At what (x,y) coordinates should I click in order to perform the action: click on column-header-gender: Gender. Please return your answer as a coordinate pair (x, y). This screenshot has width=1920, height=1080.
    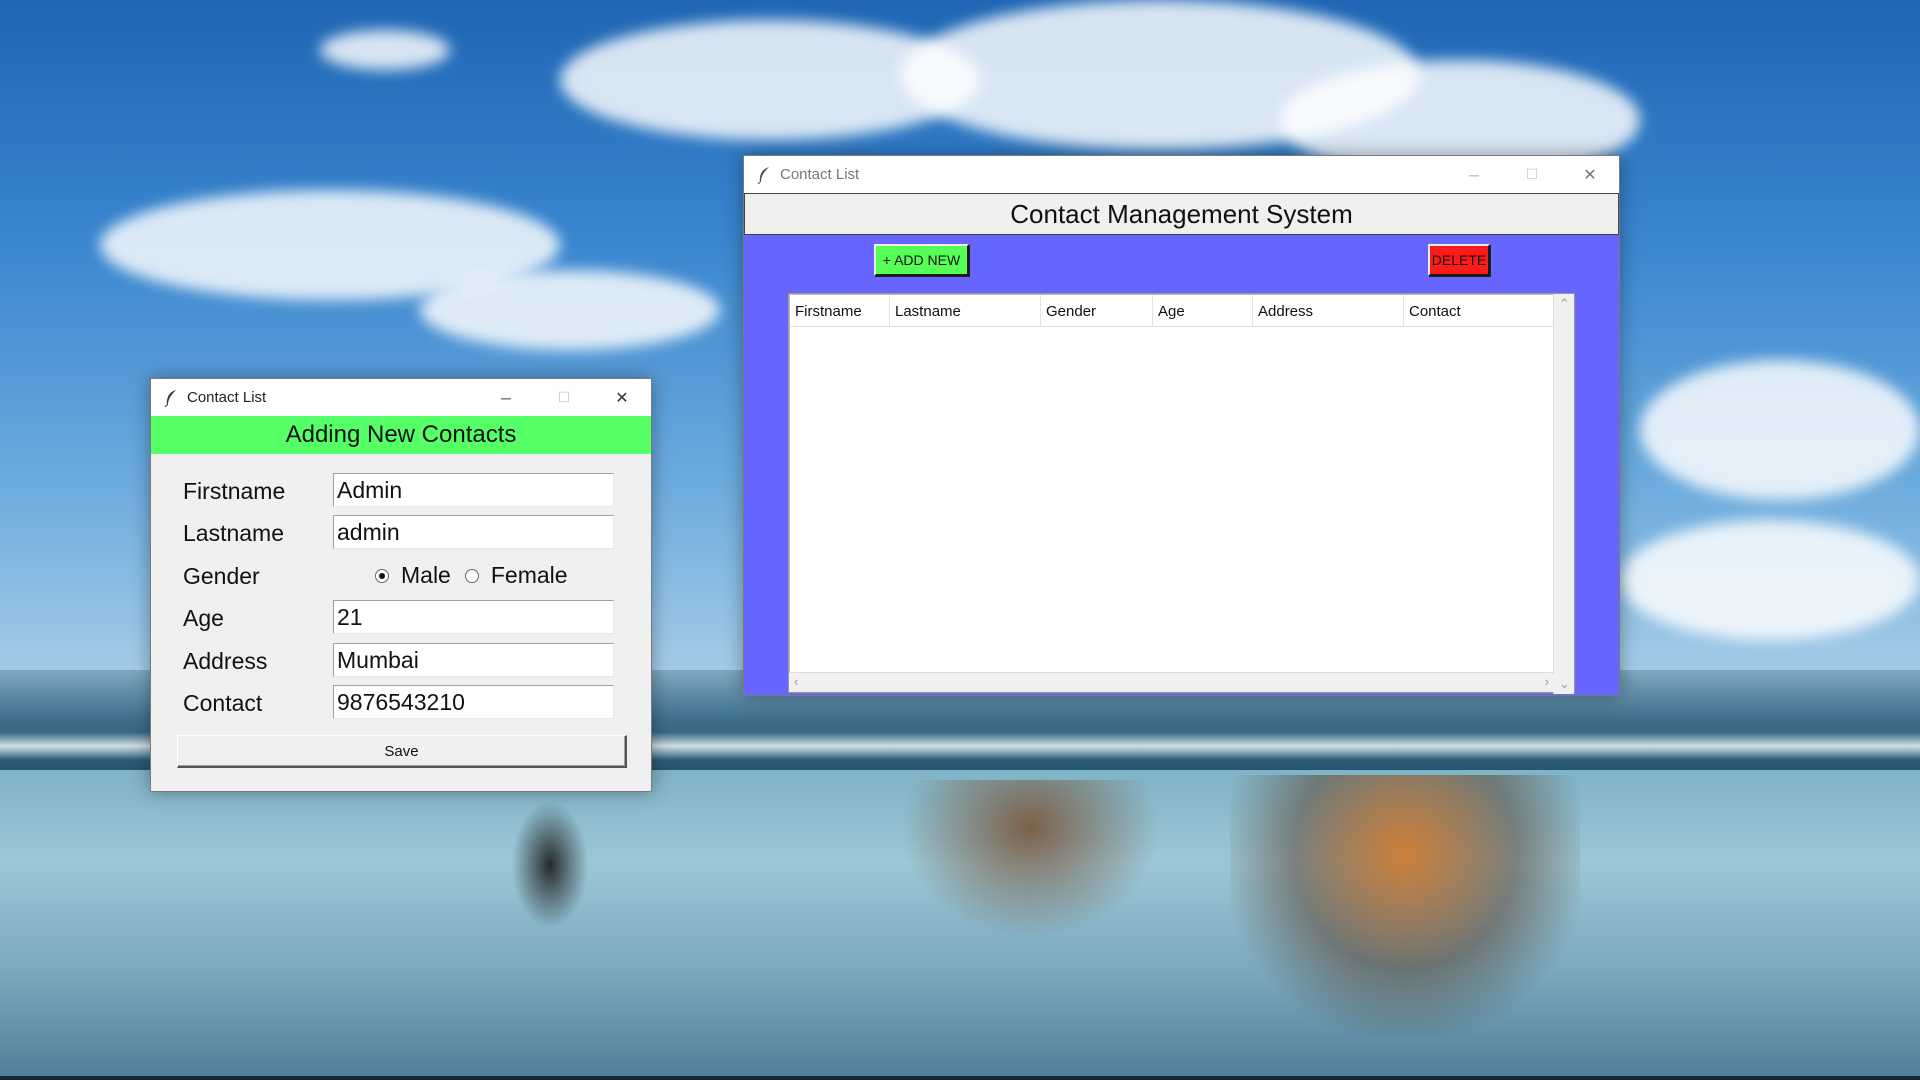
    Looking at the image, I should click on (1097, 311).